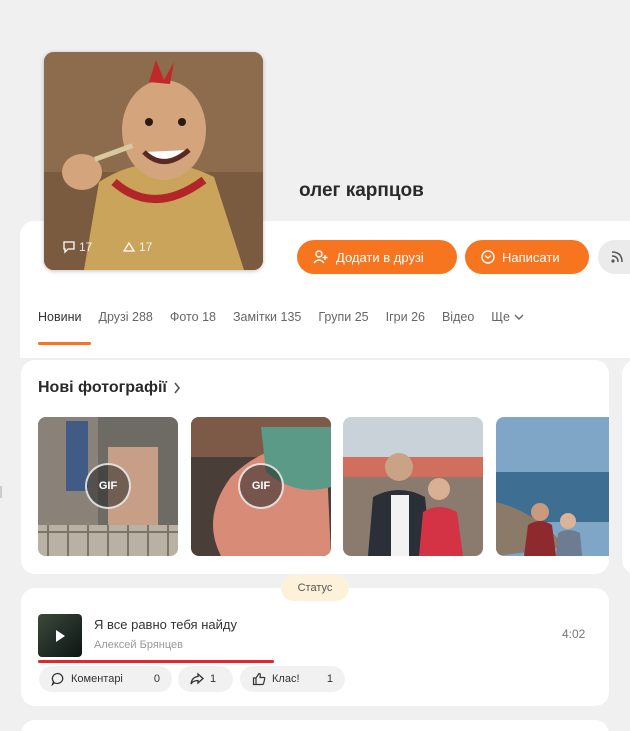 The image size is (630, 731). What do you see at coordinates (156, 661) in the screenshot?
I see `track-progress-bar` at bounding box center [156, 661].